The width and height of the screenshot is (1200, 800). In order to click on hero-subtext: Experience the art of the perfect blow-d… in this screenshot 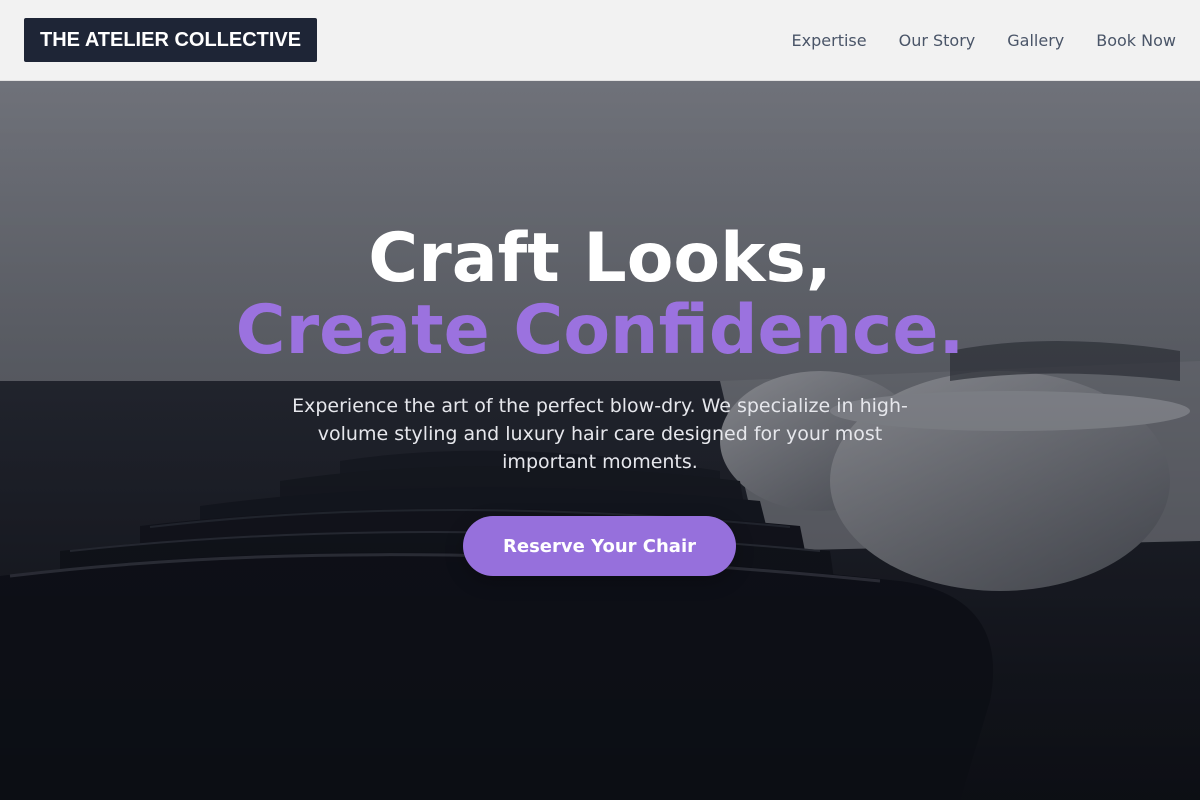, I will do `click(600, 434)`.